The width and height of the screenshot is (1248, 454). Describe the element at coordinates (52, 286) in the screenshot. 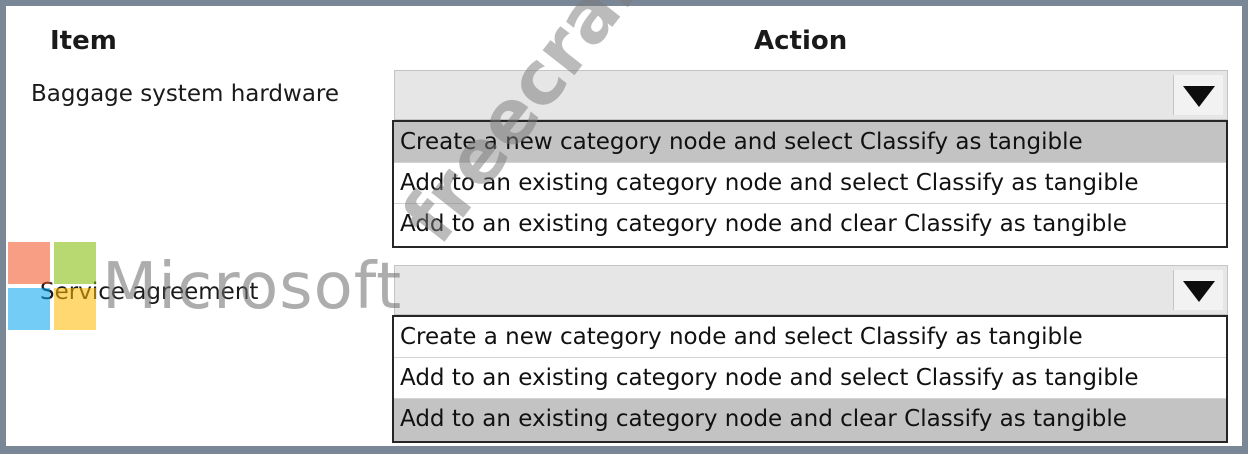

I see `microsoft-logo-icon` at that location.